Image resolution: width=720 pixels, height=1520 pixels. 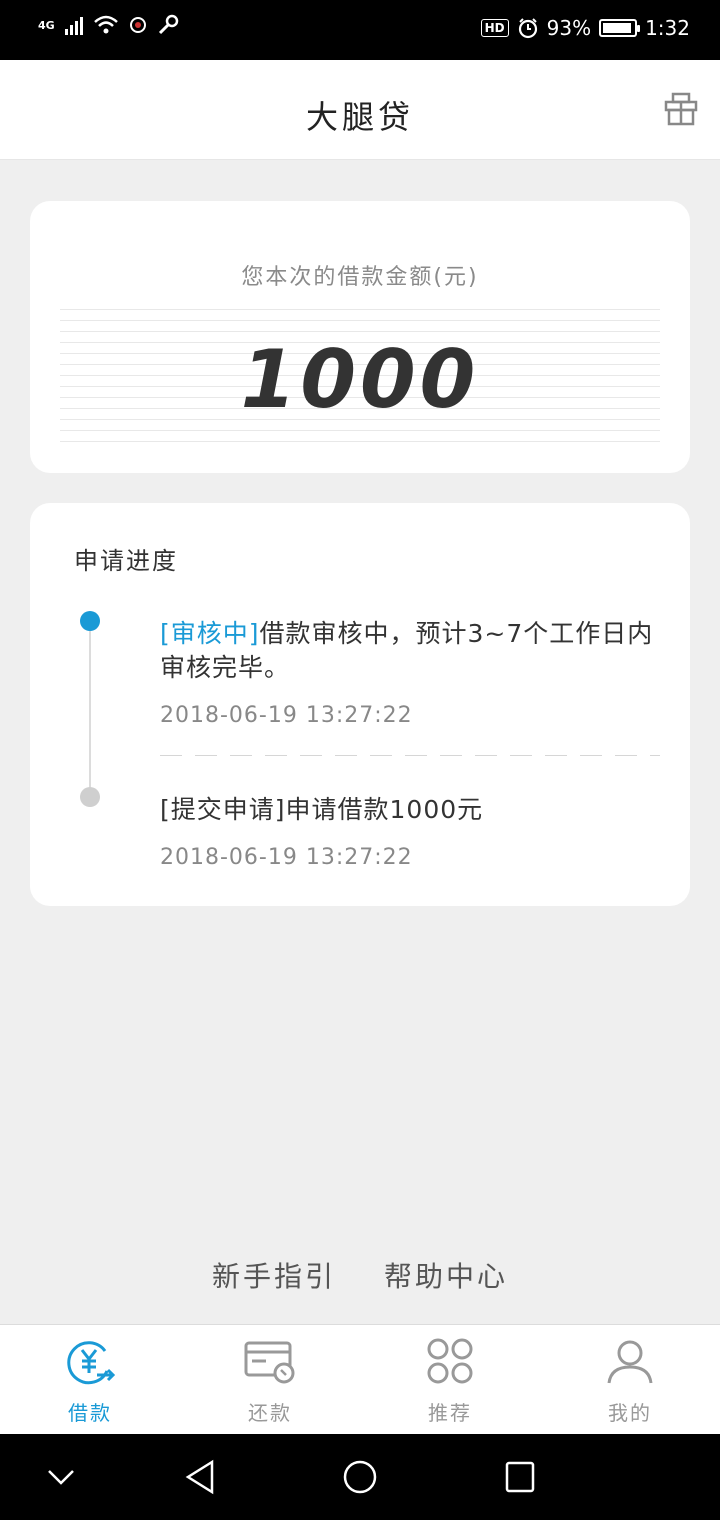 What do you see at coordinates (126, 561) in the screenshot?
I see `progress-title: 申请进度` at bounding box center [126, 561].